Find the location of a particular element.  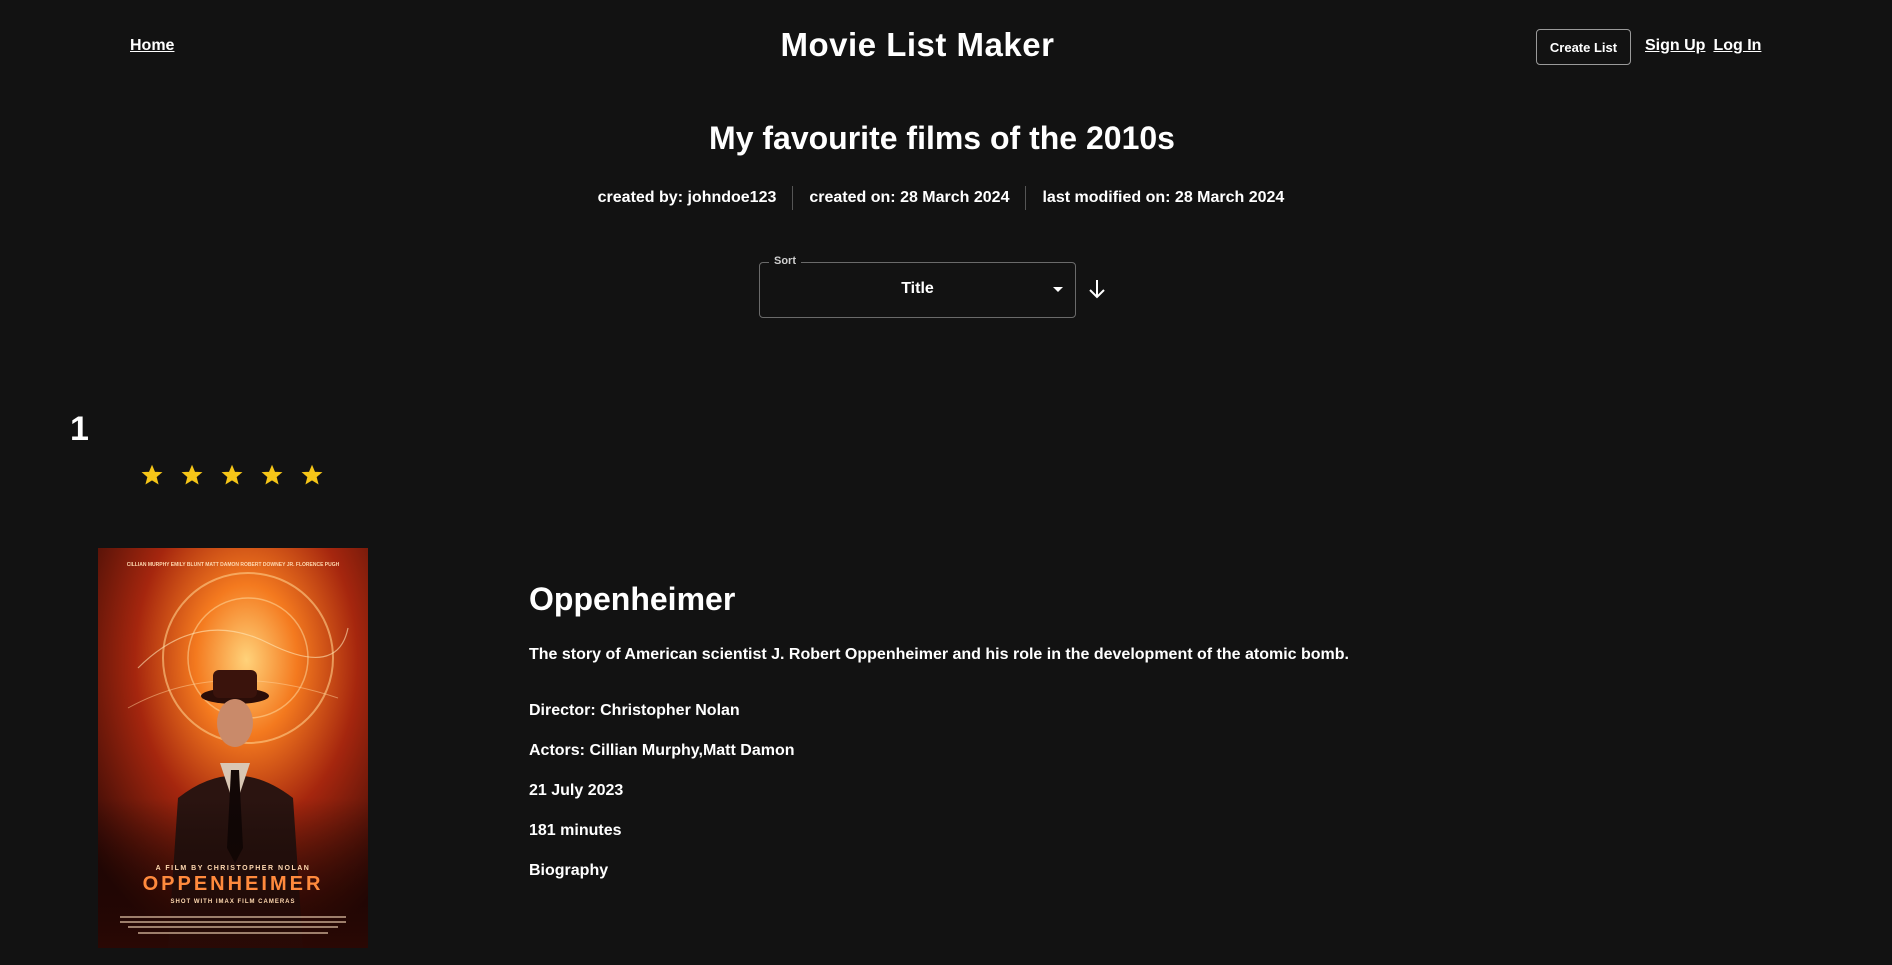

sort-label: Sort is located at coordinates (785, 261).